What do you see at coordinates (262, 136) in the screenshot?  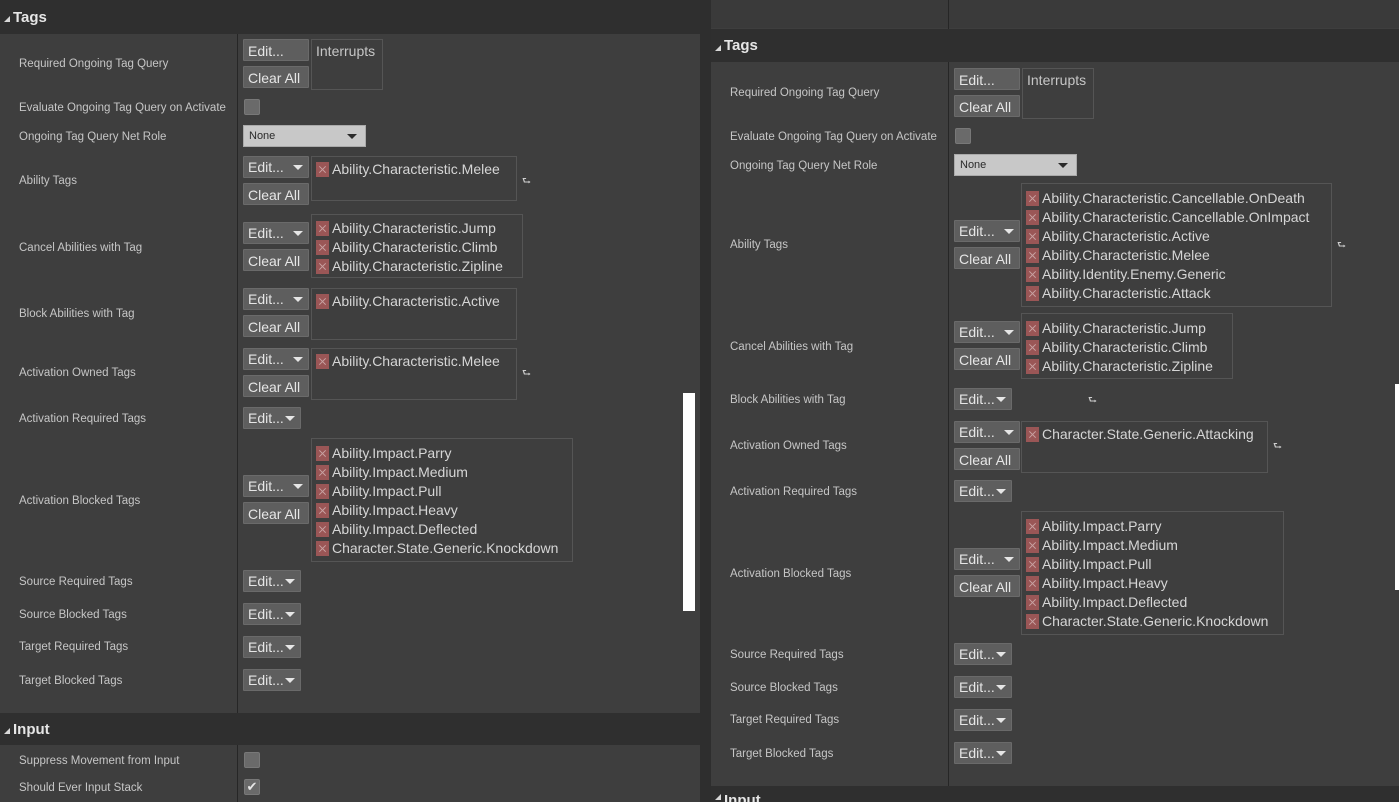 I see `net-role-value: None` at bounding box center [262, 136].